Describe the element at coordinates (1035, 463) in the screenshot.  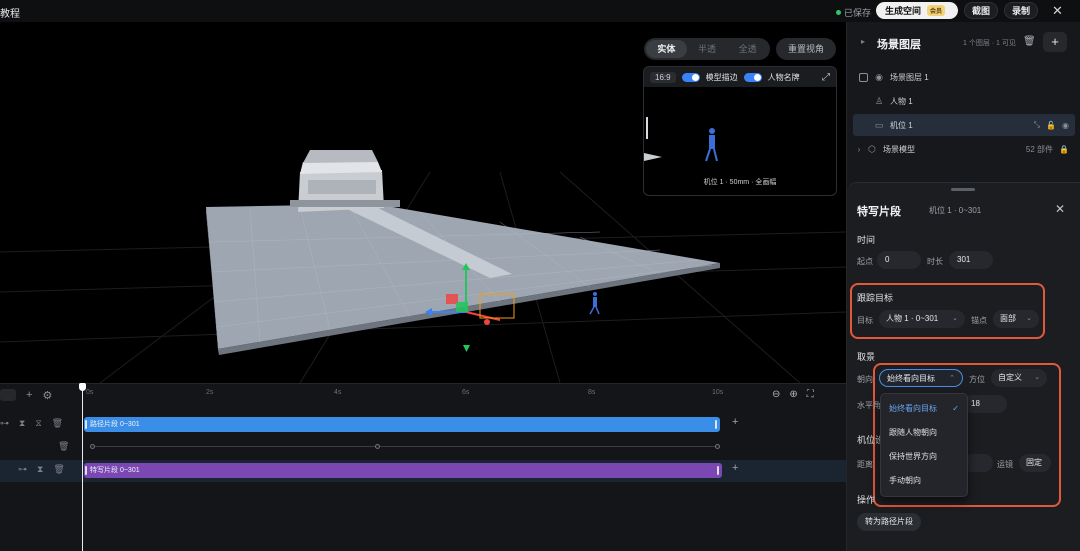
I see `lens-select: 固定` at that location.